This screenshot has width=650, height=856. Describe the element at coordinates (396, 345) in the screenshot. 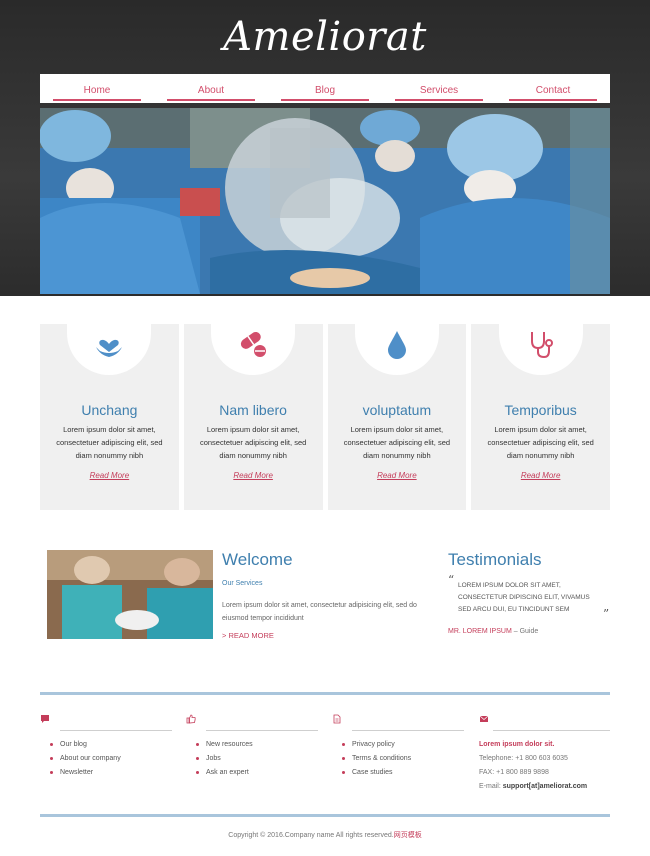

I see `drop-icon` at that location.